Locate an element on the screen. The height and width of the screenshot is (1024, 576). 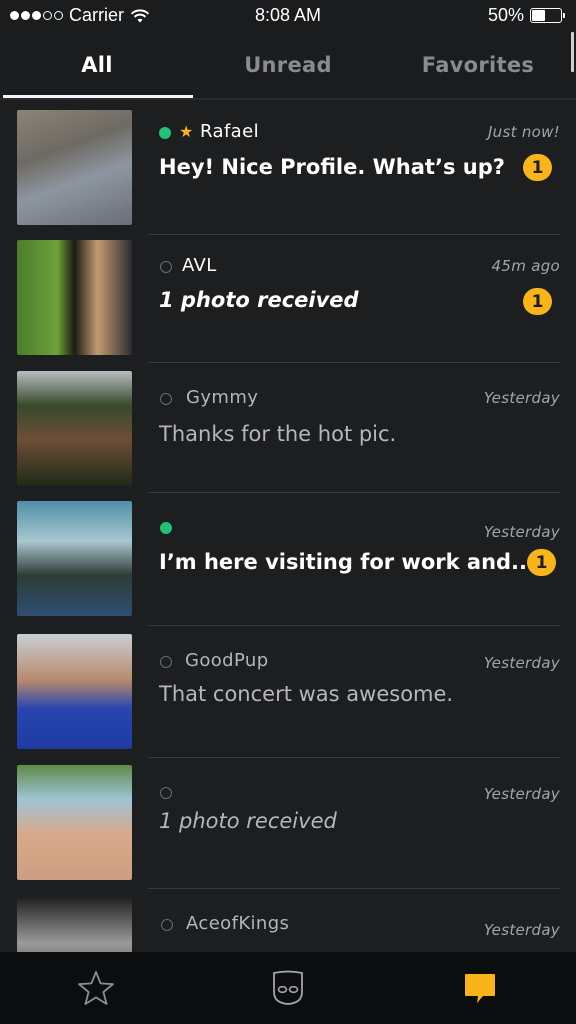
scrollbar is located at coordinates (572, 52).